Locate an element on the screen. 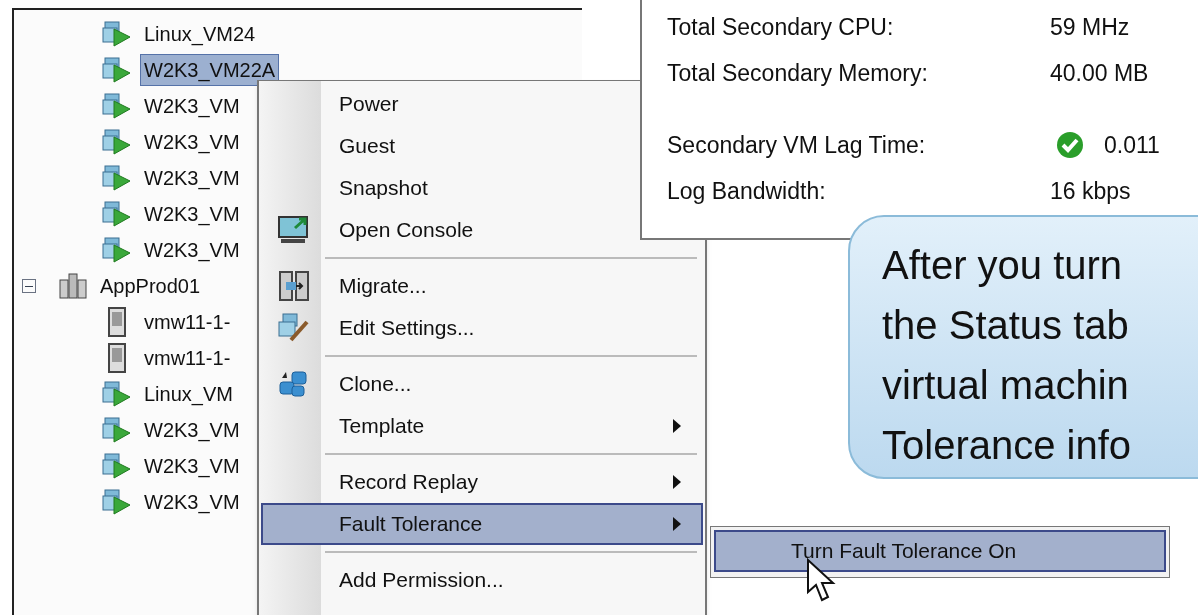 Image resolution: width=1198 pixels, height=615 pixels. callout-text: the Status tab is located at coordinates (1006, 325).